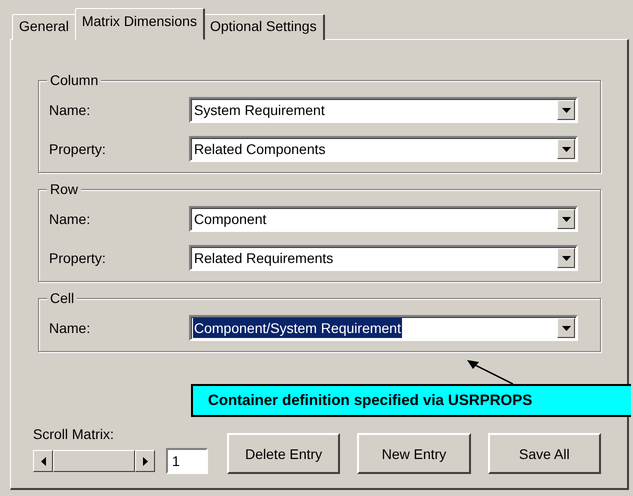  What do you see at coordinates (383, 110) in the screenshot?
I see `dropdown-field: System Requirement` at bounding box center [383, 110].